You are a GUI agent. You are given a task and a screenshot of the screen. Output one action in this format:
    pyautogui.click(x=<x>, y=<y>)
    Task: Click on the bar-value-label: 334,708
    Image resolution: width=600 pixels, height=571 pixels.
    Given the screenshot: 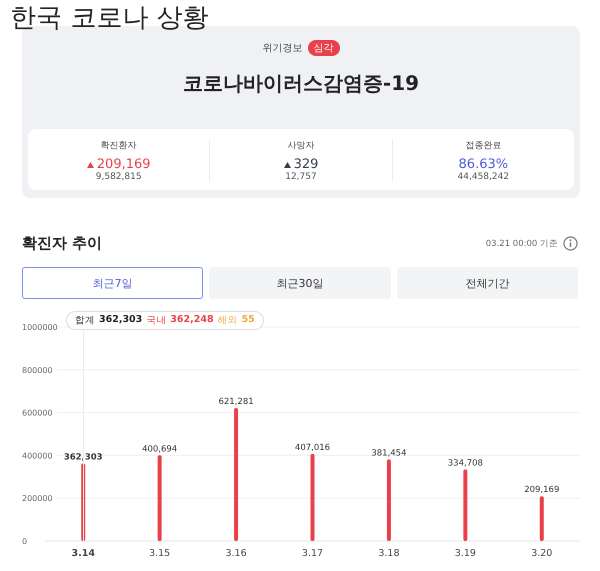 What is the action you would take?
    pyautogui.click(x=465, y=463)
    